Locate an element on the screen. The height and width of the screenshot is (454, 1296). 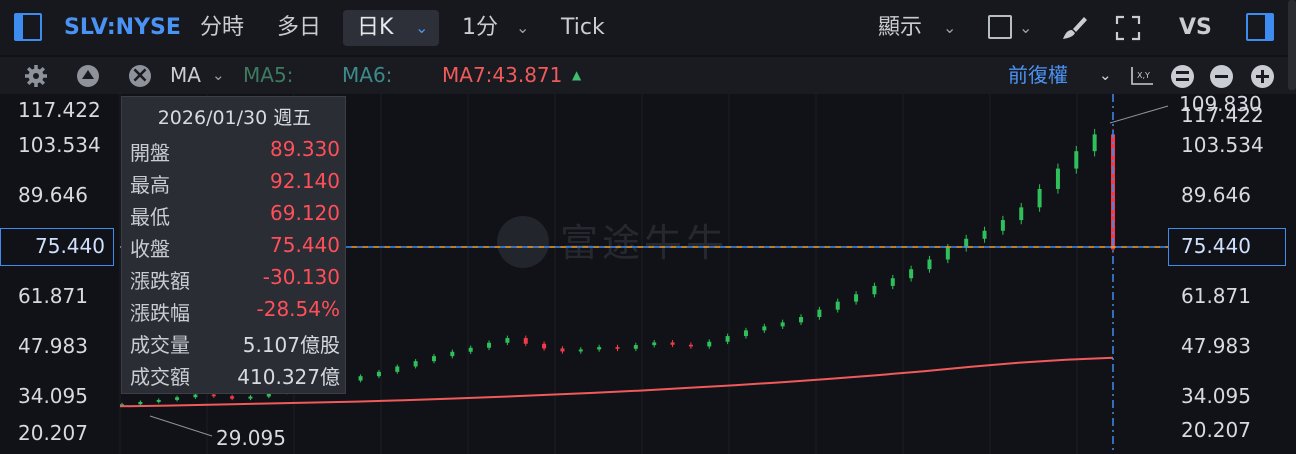
y-tick-left: 34.095 is located at coordinates (53, 396).